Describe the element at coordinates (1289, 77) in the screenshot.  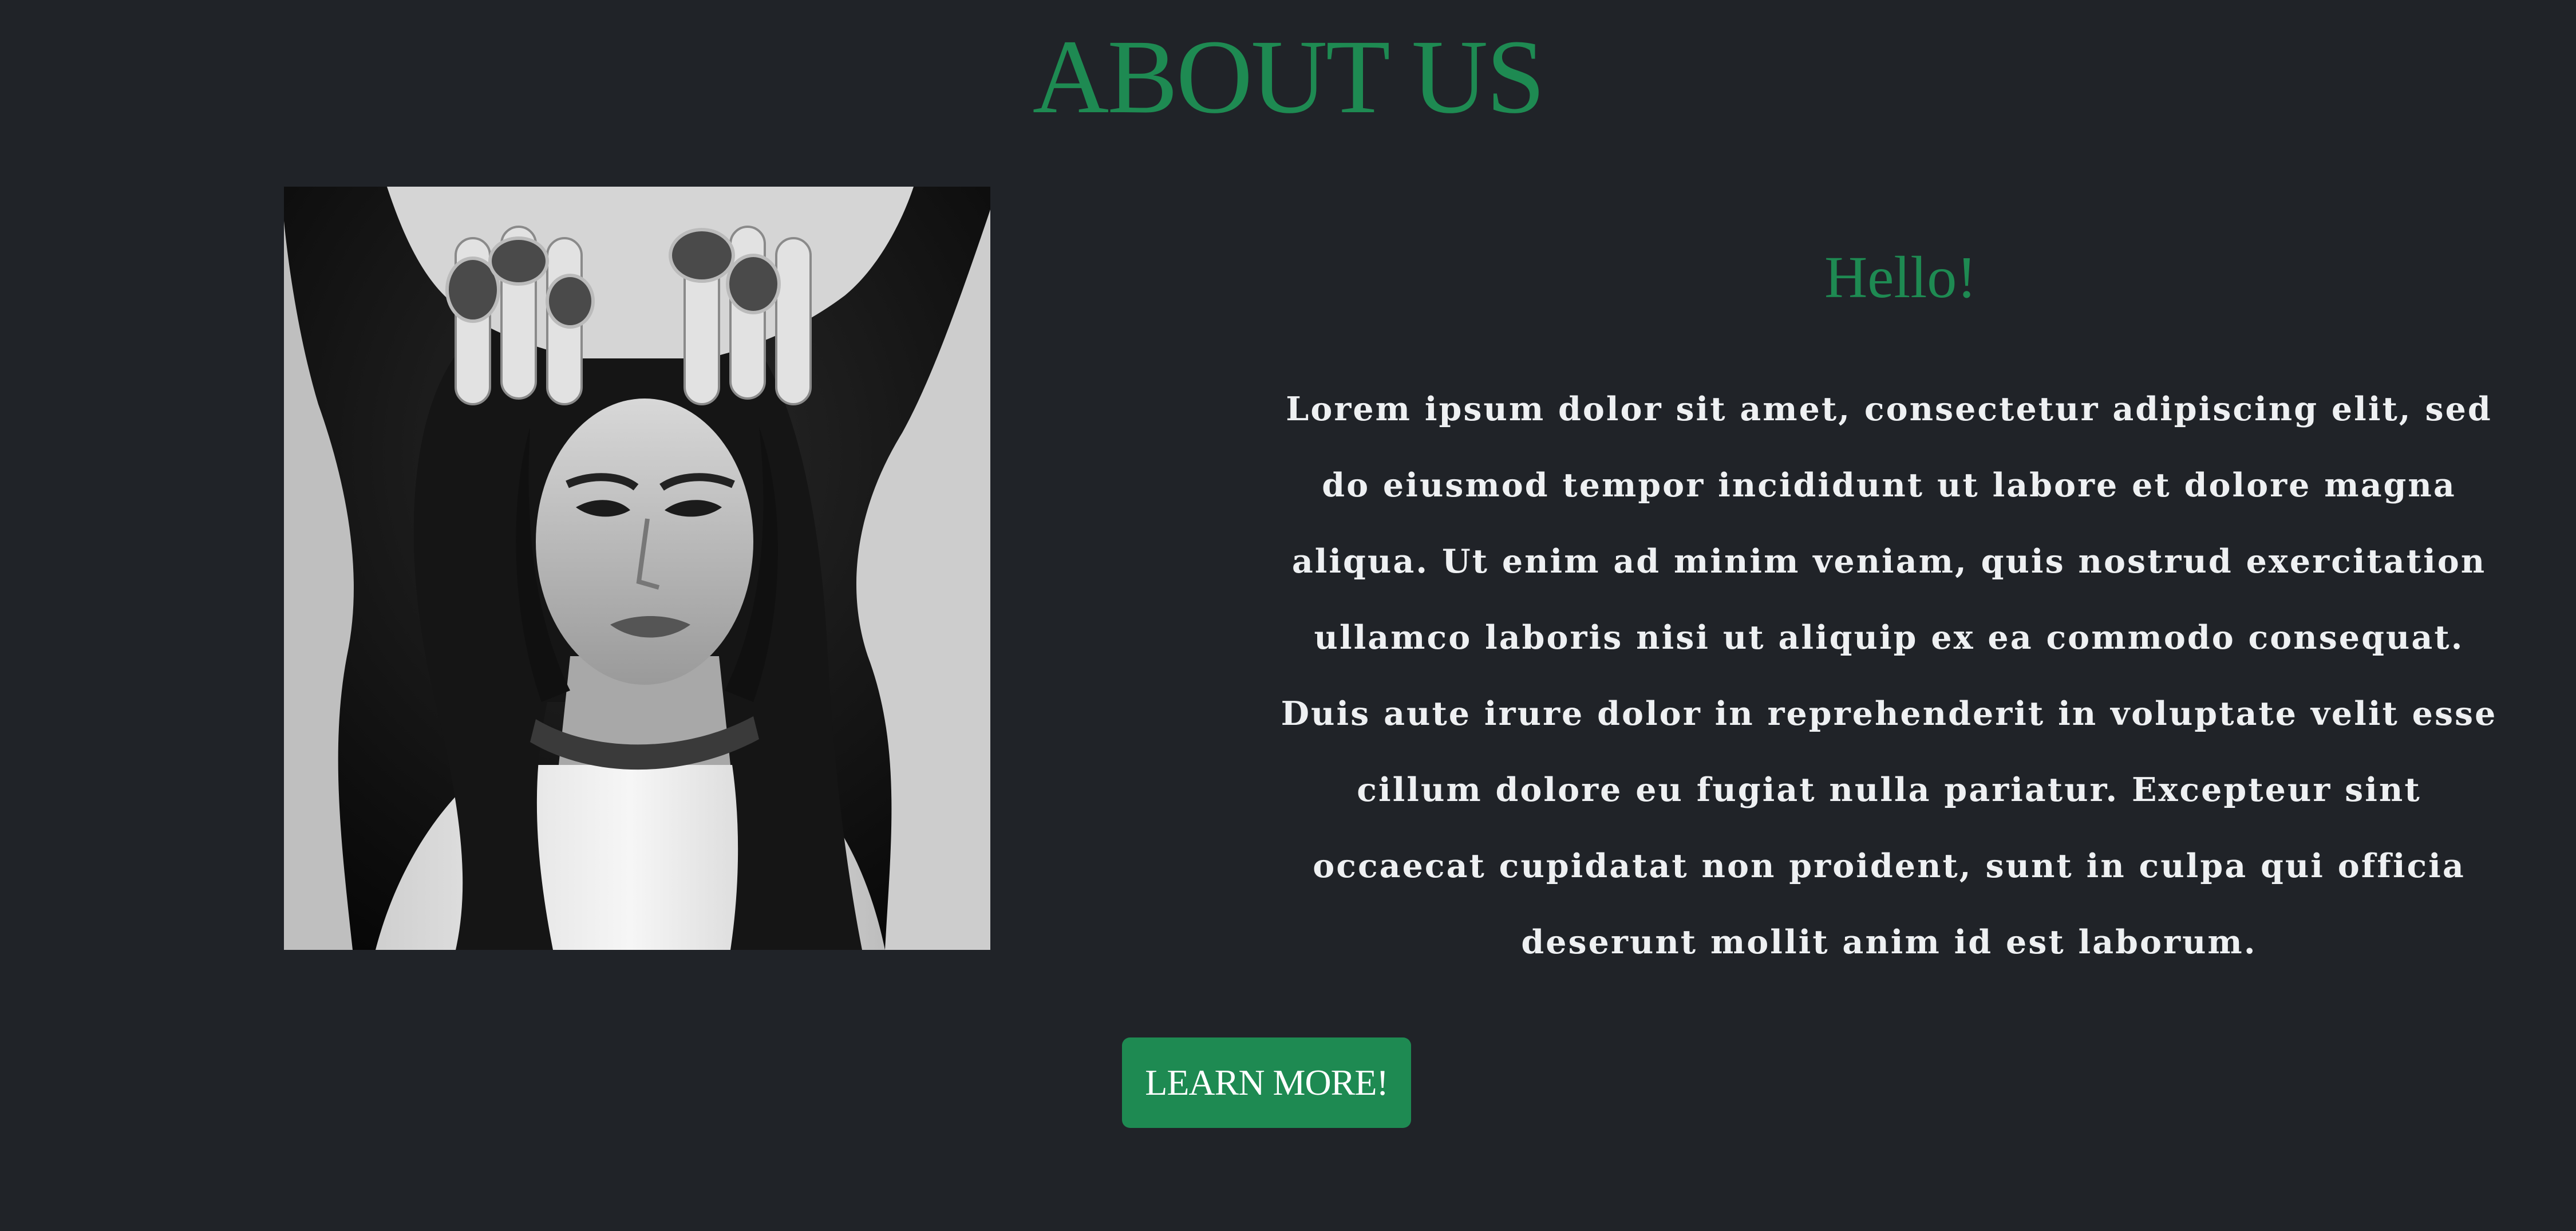
I see `section-title: ABOUT US` at that location.